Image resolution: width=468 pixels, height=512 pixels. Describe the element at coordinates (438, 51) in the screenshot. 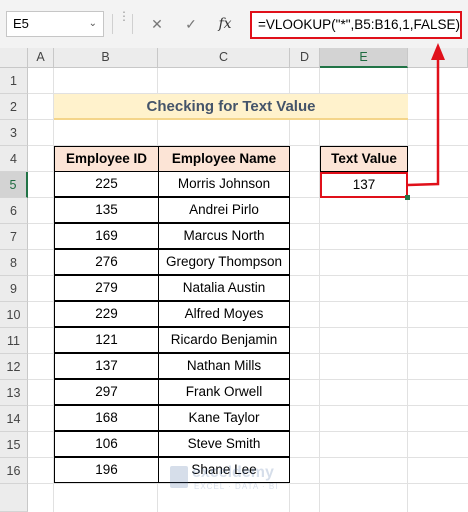

I see `arrow-head-icon` at that location.